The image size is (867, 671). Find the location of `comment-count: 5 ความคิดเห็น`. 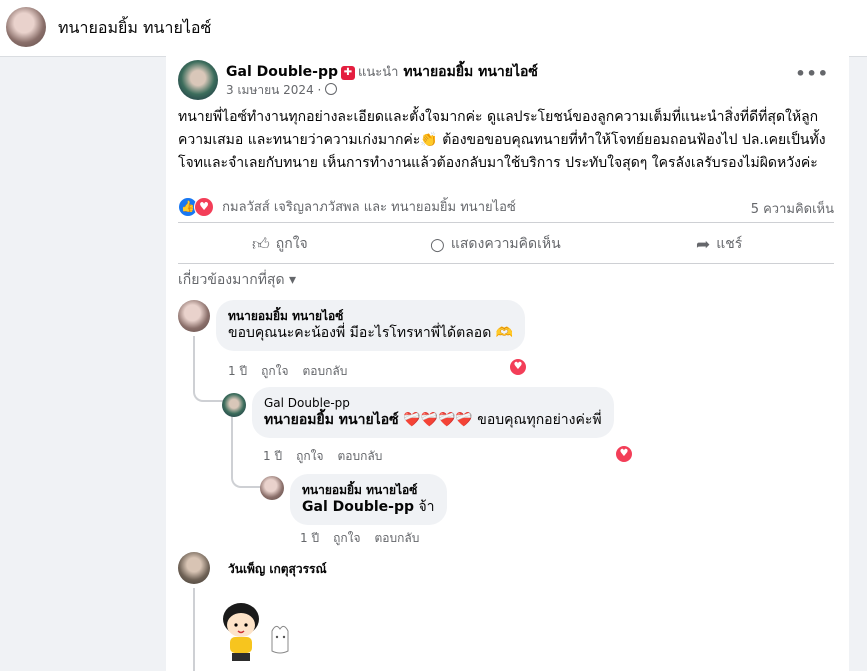

comment-count: 5 ความคิดเห็น is located at coordinates (792, 208).